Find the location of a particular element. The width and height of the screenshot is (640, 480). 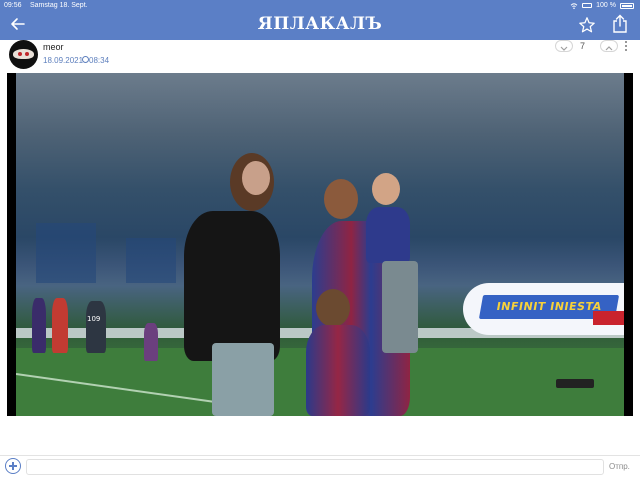

boy-jersey is located at coordinates (338, 370).